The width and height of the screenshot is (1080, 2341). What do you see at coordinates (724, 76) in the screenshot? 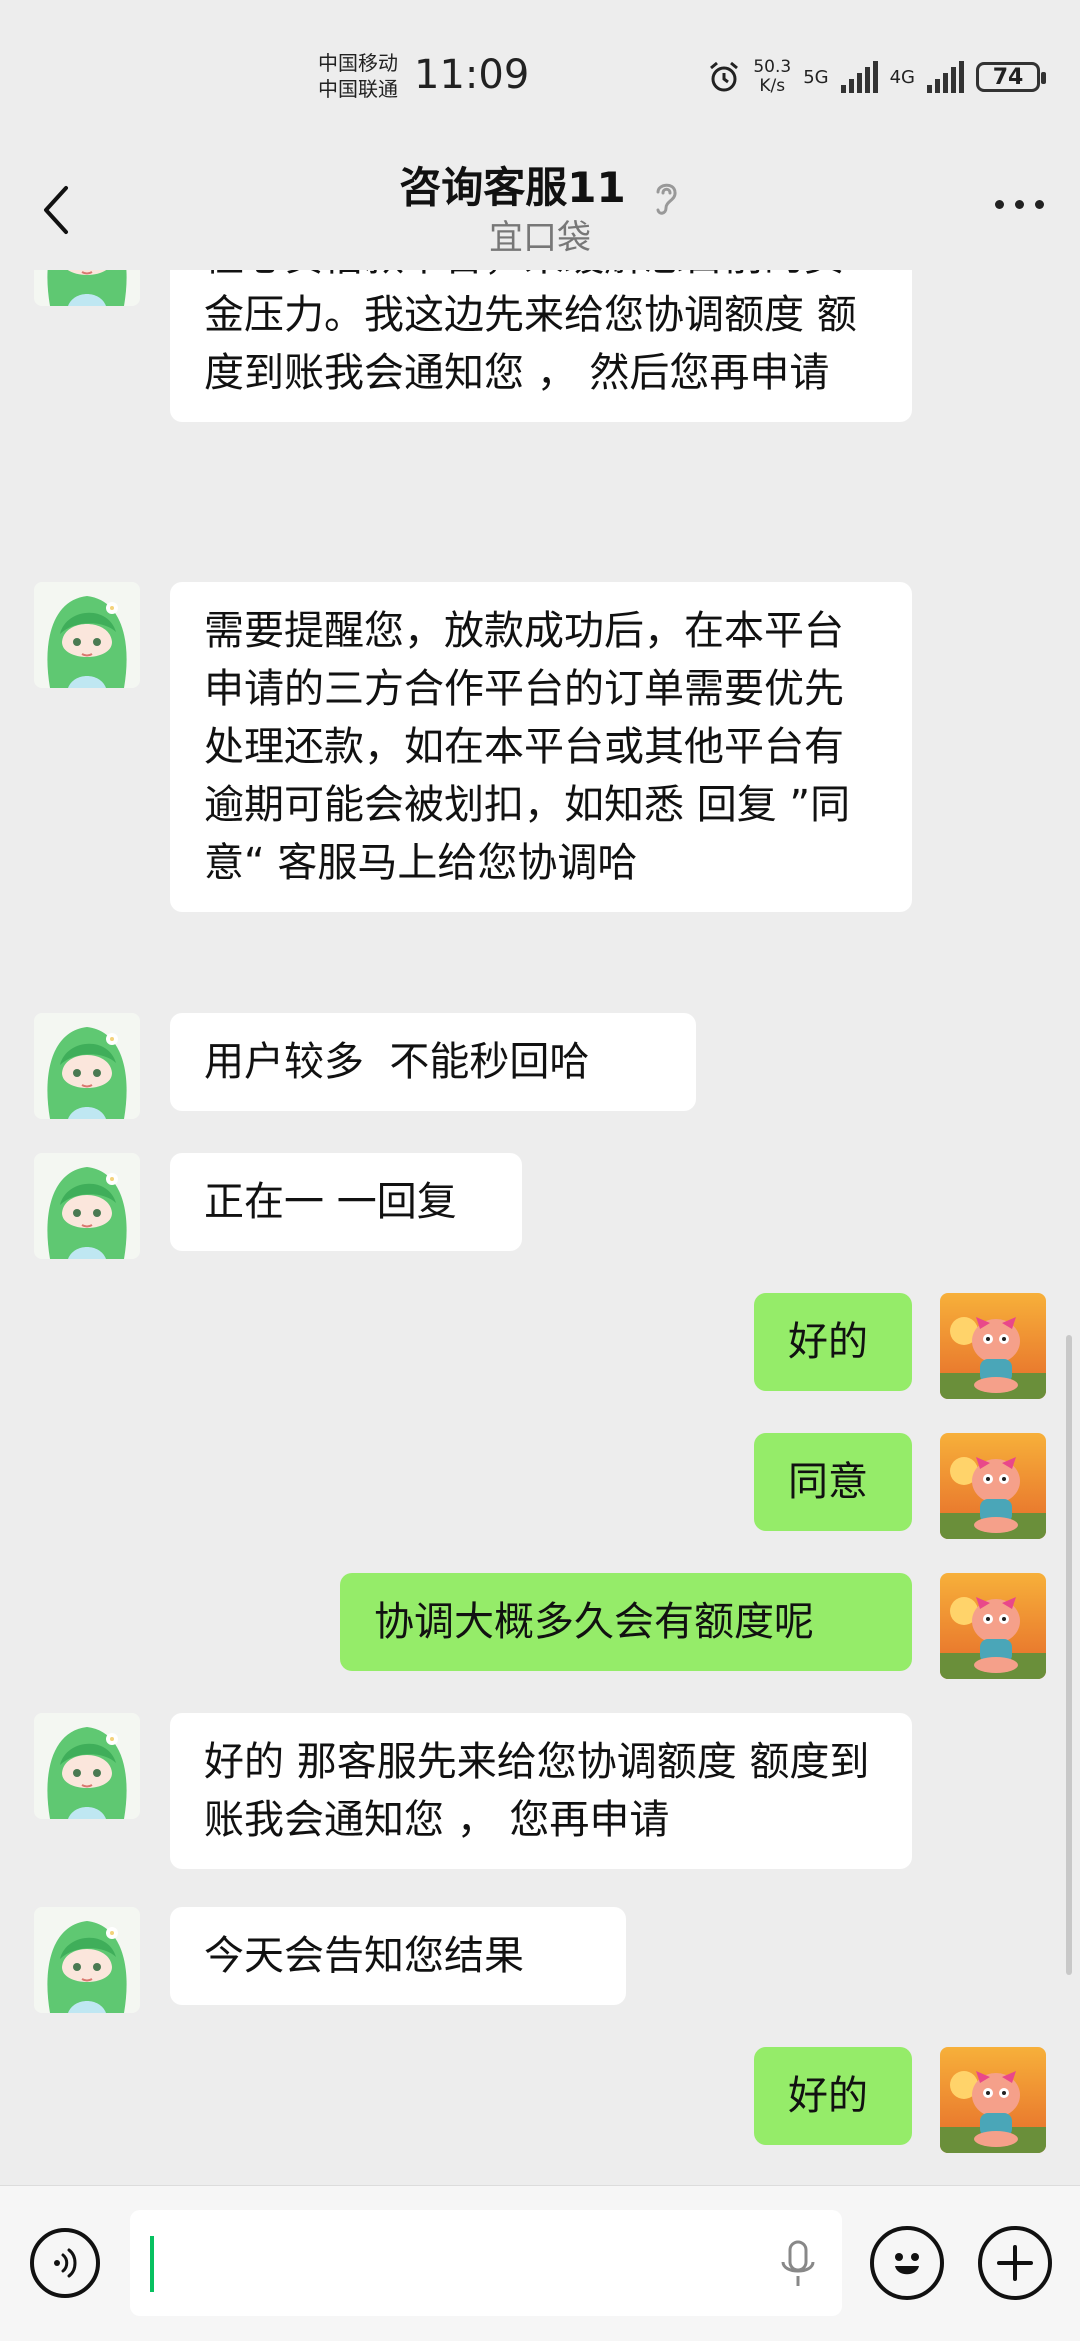
I see `alarm-icon` at bounding box center [724, 76].